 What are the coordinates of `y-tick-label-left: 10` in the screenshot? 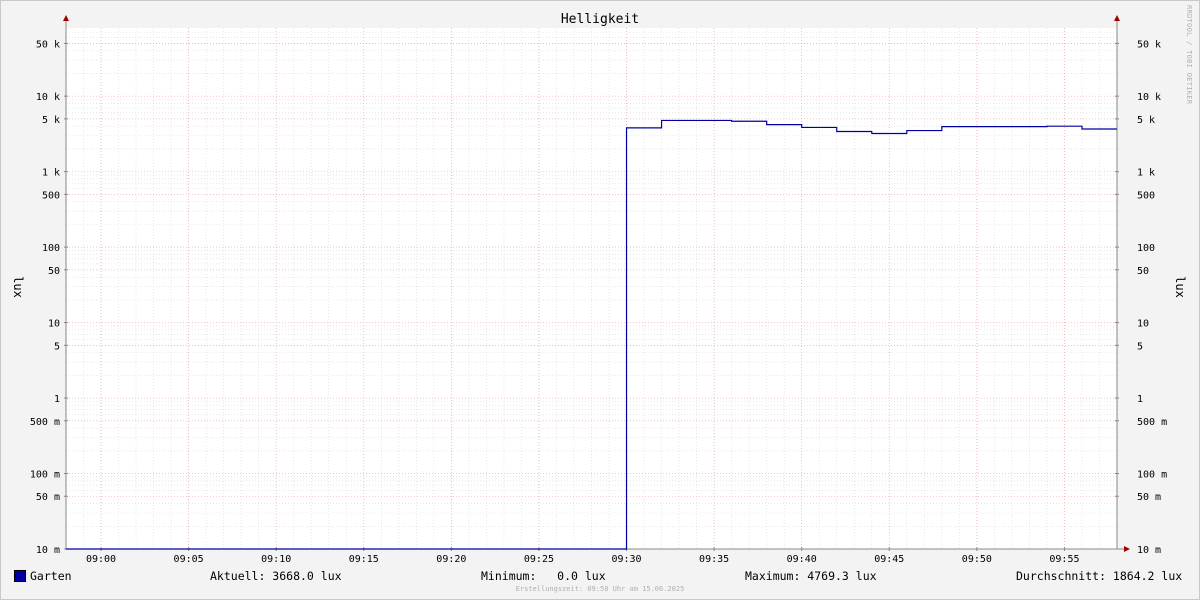 It's located at (54, 324).